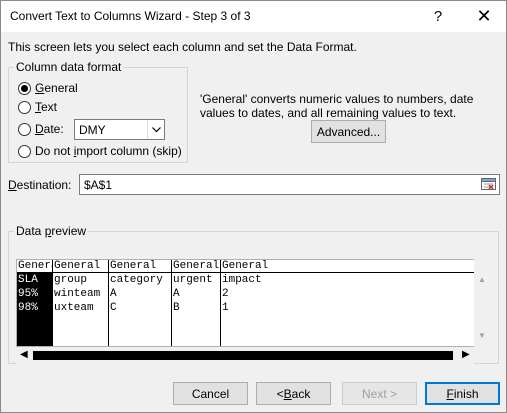 The height and width of the screenshot is (413, 507). Describe the element at coordinates (482, 335) in the screenshot. I see `scroll-down-icon: ▼` at that location.